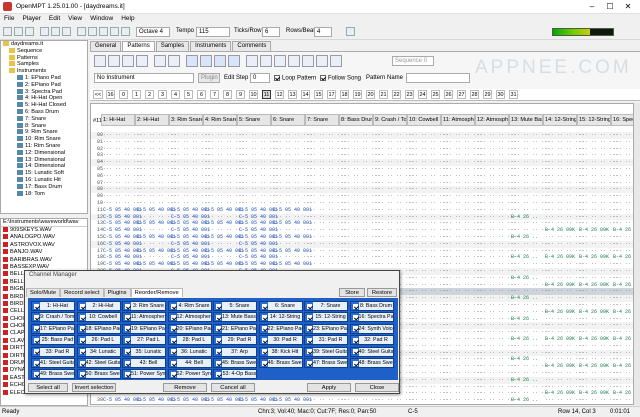 Image resolution: width=640 pixels, height=417 pixels. I want to click on channel-toggle-button: 24: Synth Voice, so click(371, 328).